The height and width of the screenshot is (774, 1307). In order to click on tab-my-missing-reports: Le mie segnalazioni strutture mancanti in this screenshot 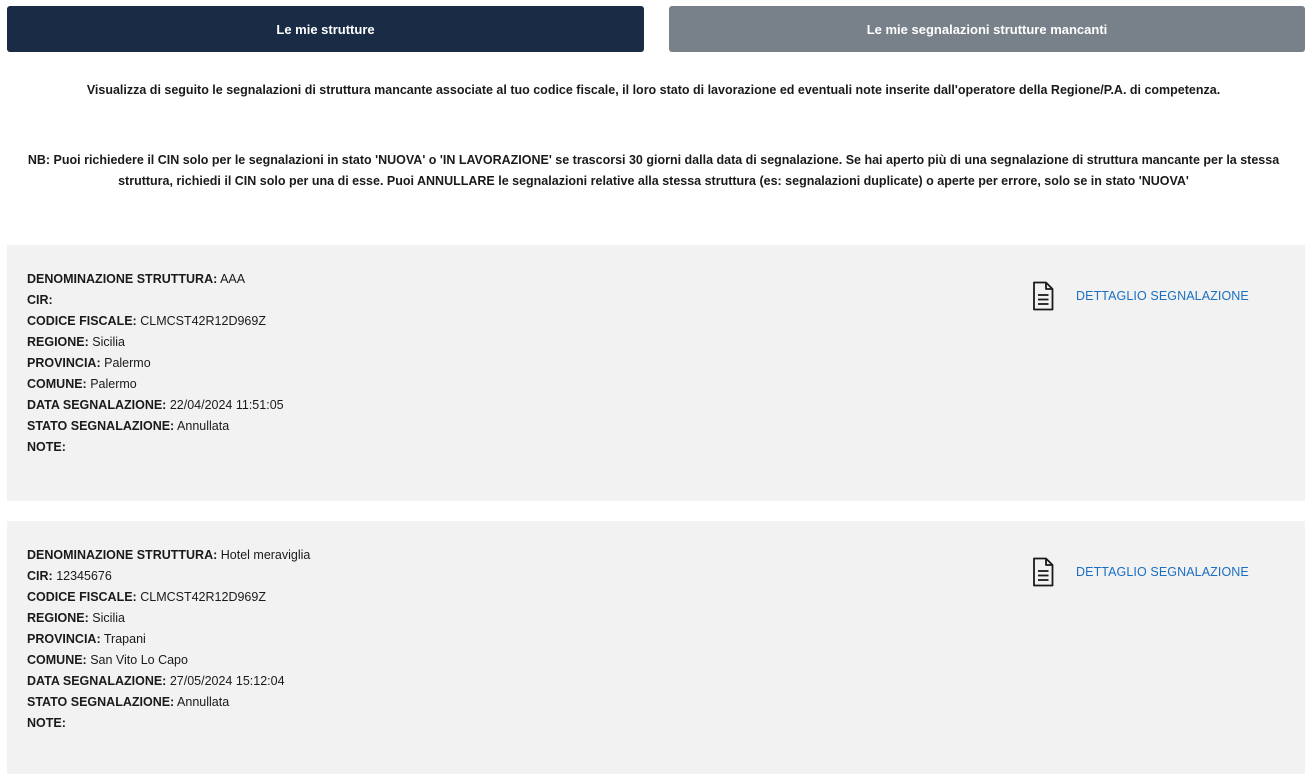, I will do `click(987, 29)`.